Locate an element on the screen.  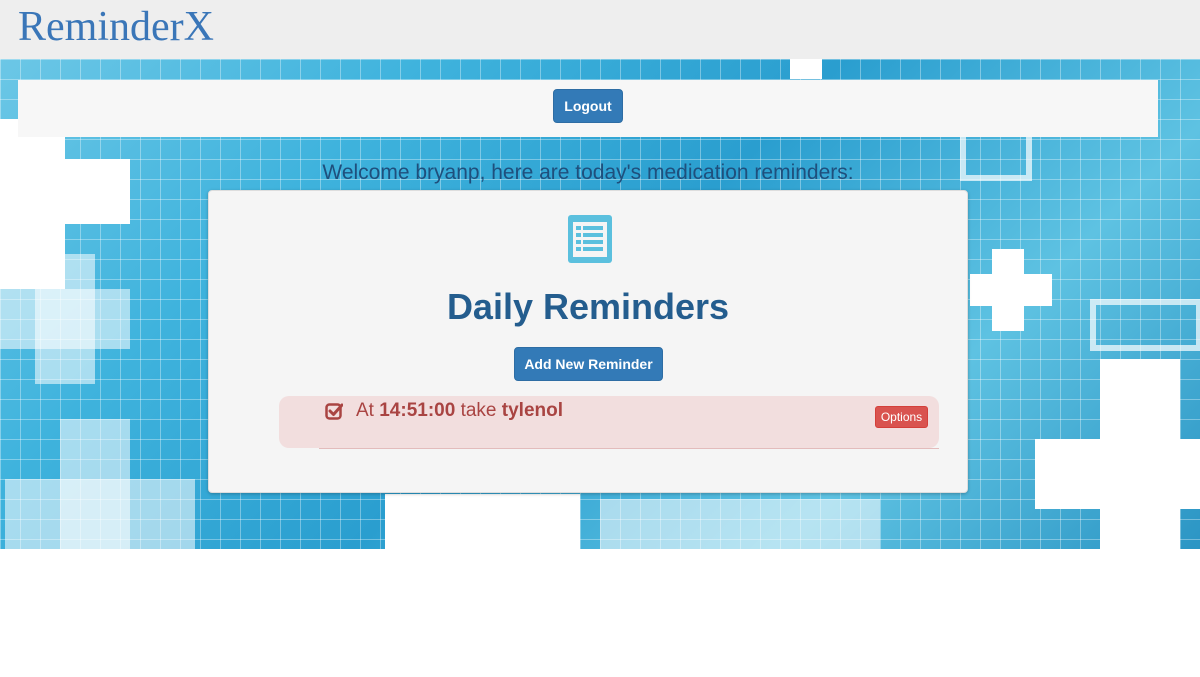
reminder-take-label: take is located at coordinates (478, 410).